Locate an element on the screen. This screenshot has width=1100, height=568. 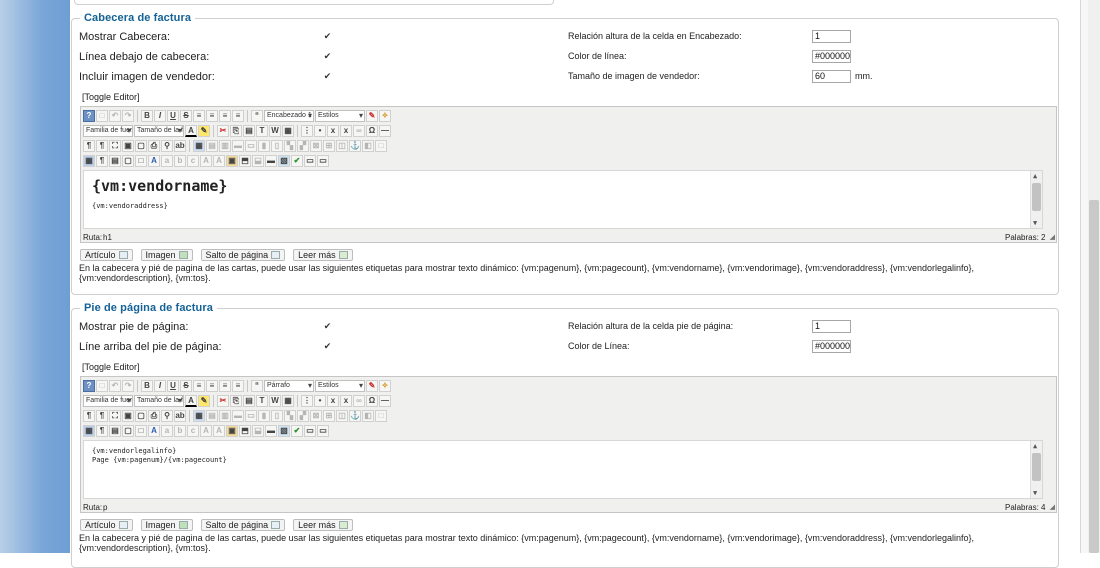
footer-cell-height-input: 1 is located at coordinates (831, 326).